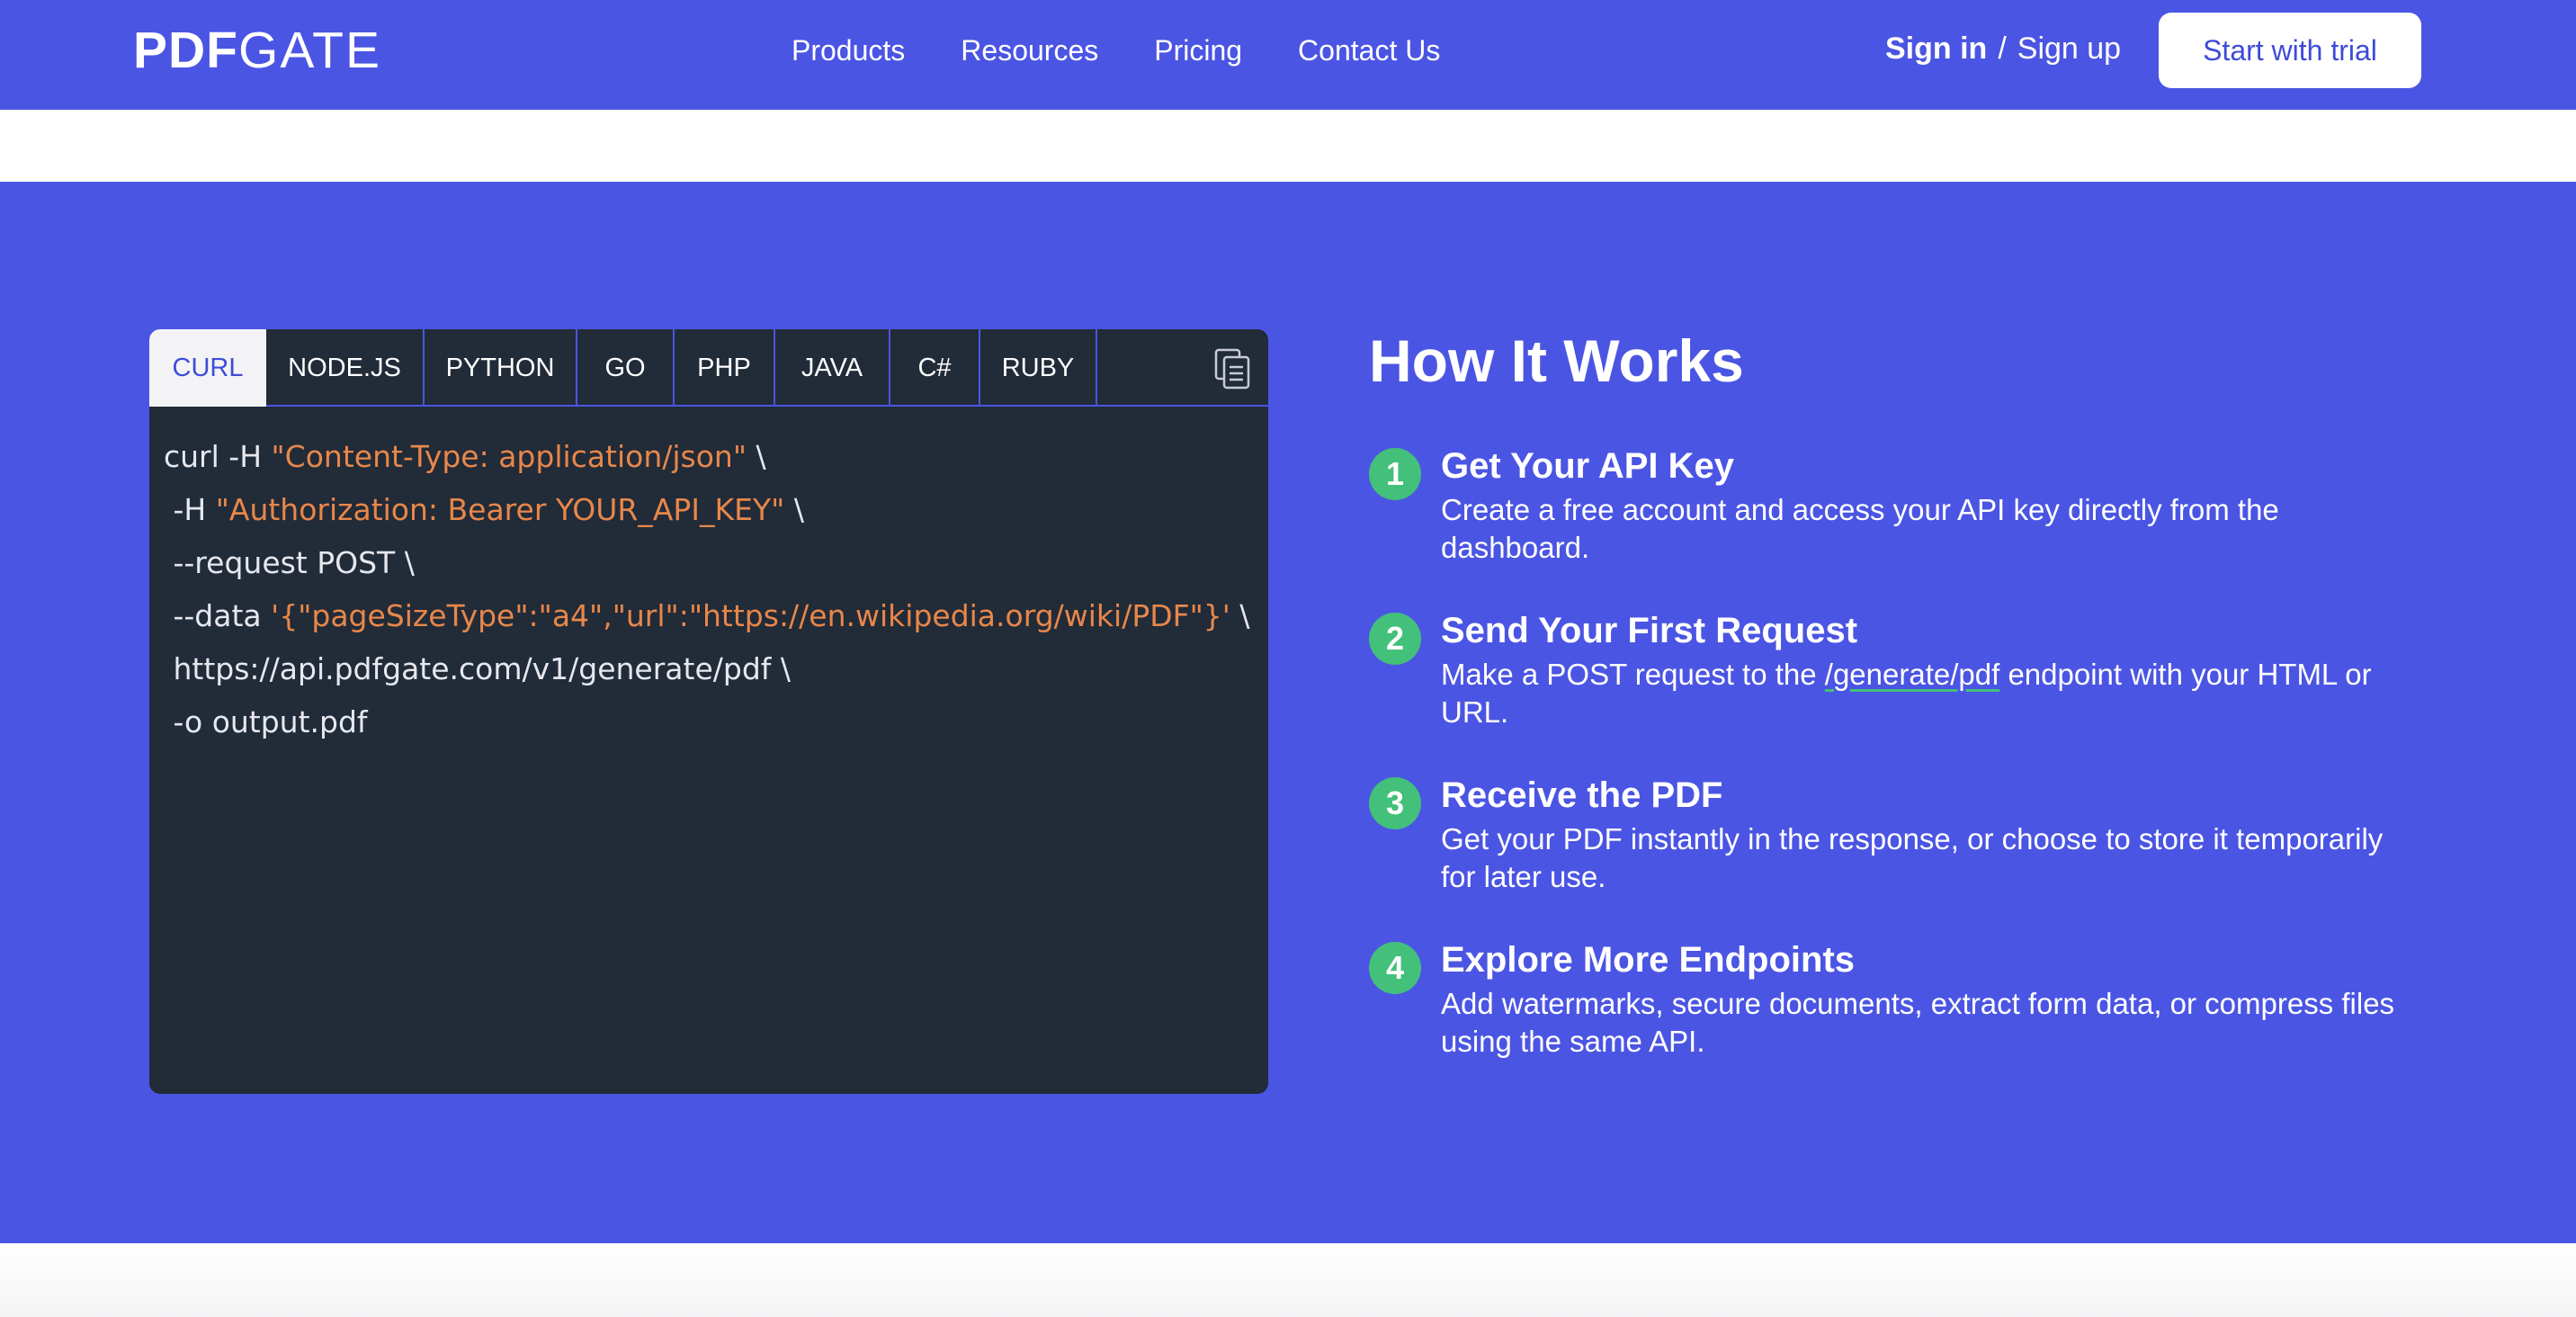 This screenshot has height=1317, width=2576. I want to click on auth-links: Sign in / Sign up, so click(2003, 48).